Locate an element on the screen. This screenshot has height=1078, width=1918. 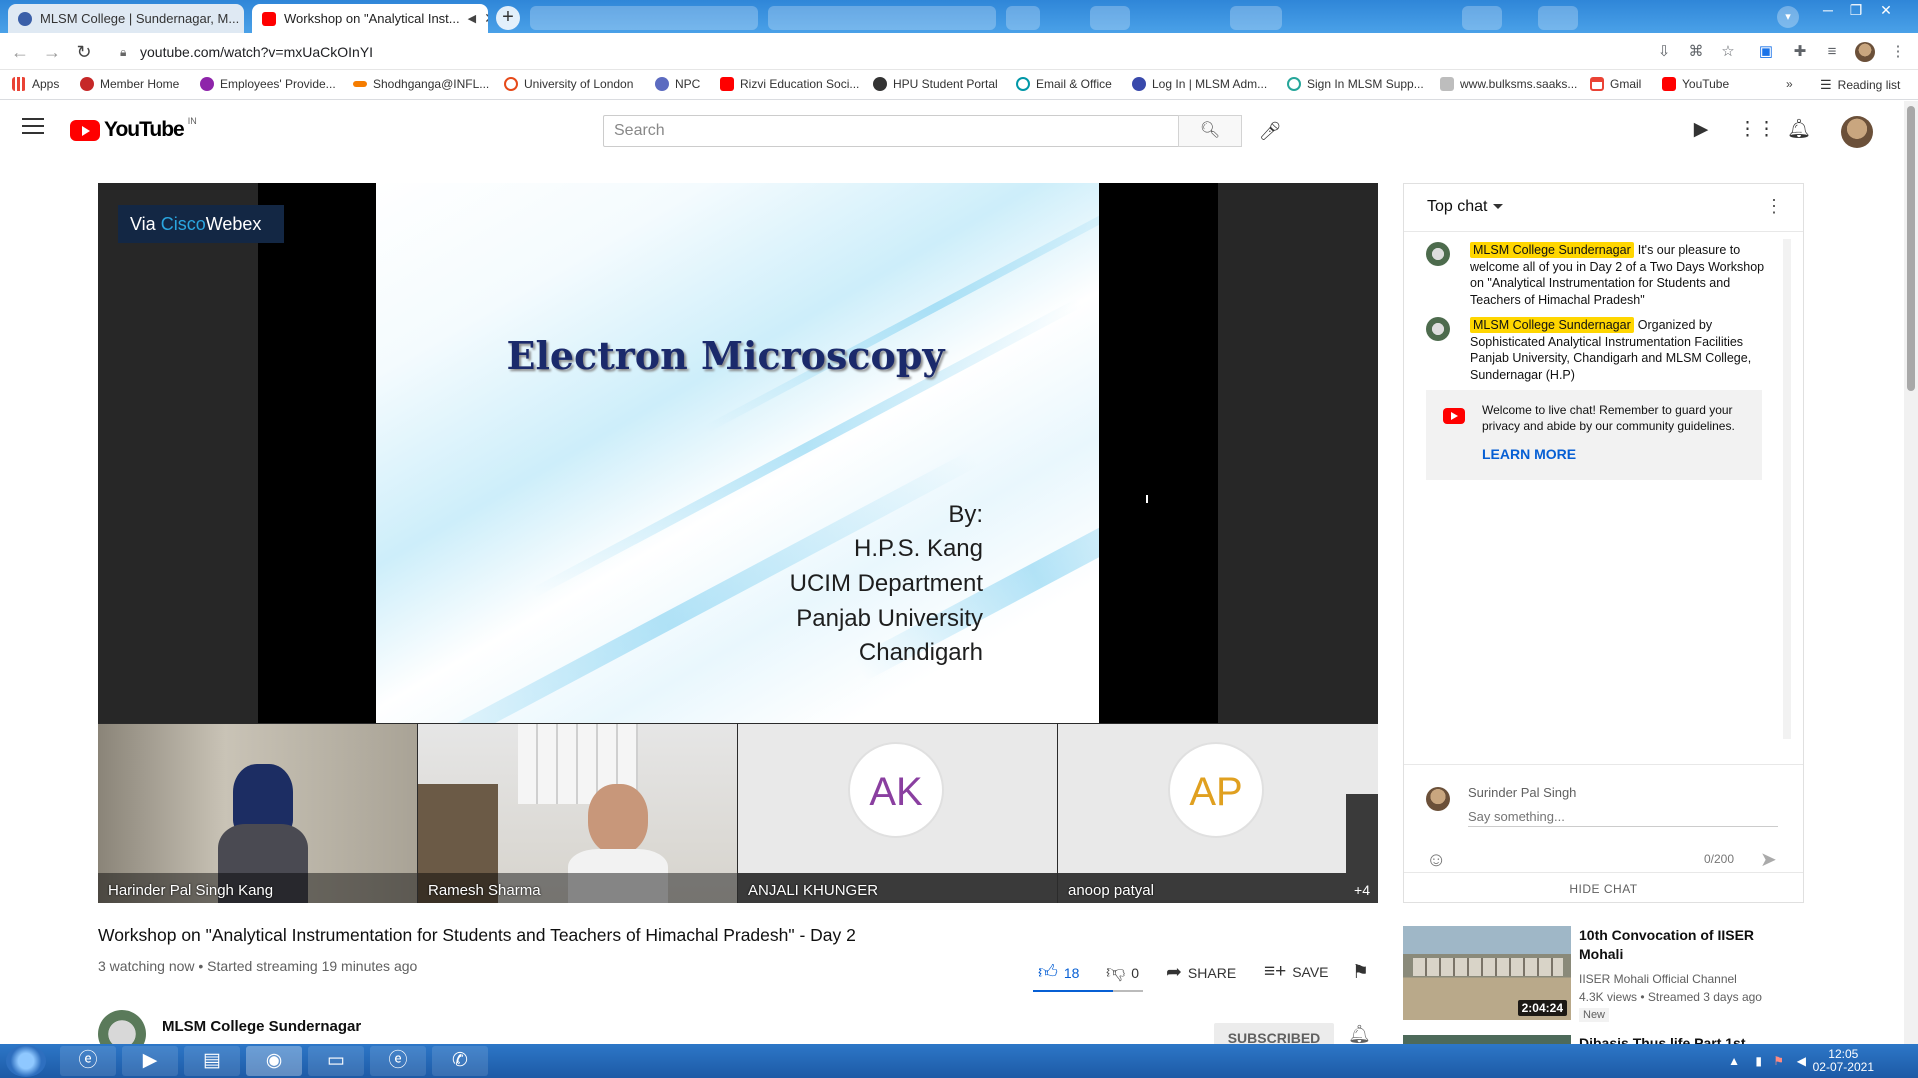
whatsapp-icon: ✆ is located at coordinates (460, 1061).